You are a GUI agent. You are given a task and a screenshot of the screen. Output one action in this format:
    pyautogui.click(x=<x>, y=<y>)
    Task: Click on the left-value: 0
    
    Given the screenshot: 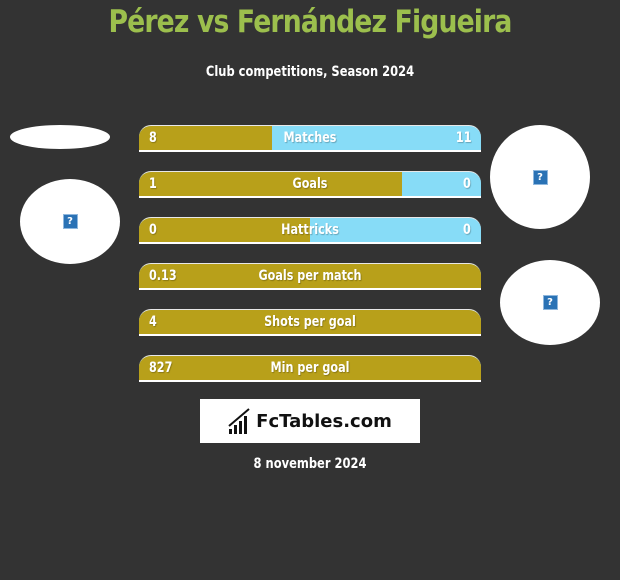 What is the action you would take?
    pyautogui.click(x=153, y=230)
    